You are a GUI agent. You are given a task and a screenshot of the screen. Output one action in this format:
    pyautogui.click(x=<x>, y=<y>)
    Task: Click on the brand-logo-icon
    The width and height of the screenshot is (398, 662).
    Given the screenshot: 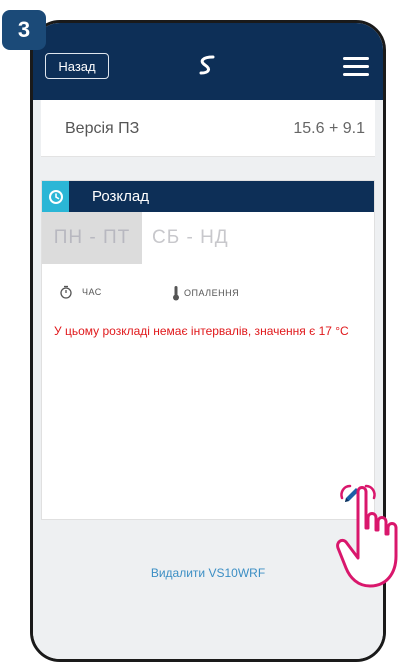 What is the action you would take?
    pyautogui.click(x=207, y=65)
    